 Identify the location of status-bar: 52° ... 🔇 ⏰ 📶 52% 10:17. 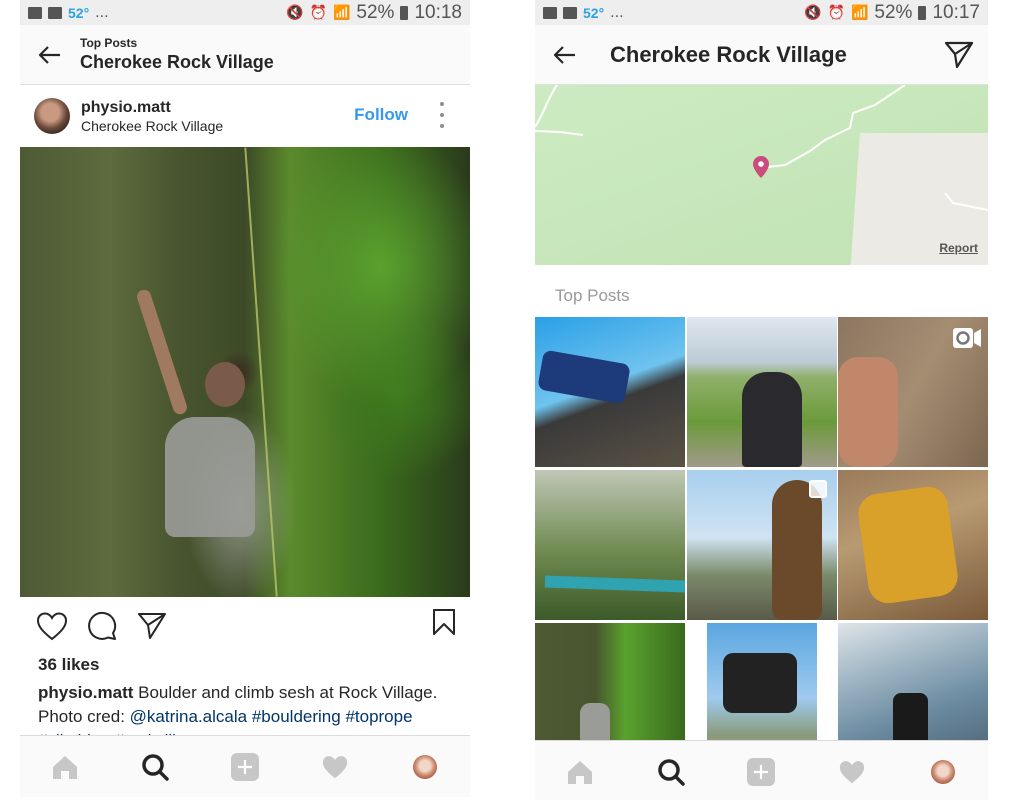
(761, 12).